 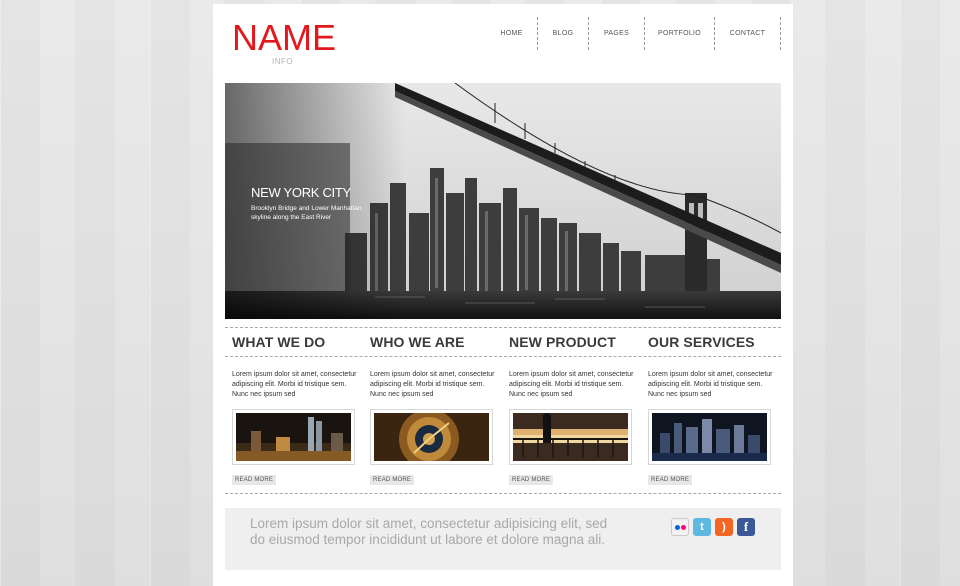 What do you see at coordinates (713, 527) in the screenshot?
I see `social-links: t ) f` at bounding box center [713, 527].